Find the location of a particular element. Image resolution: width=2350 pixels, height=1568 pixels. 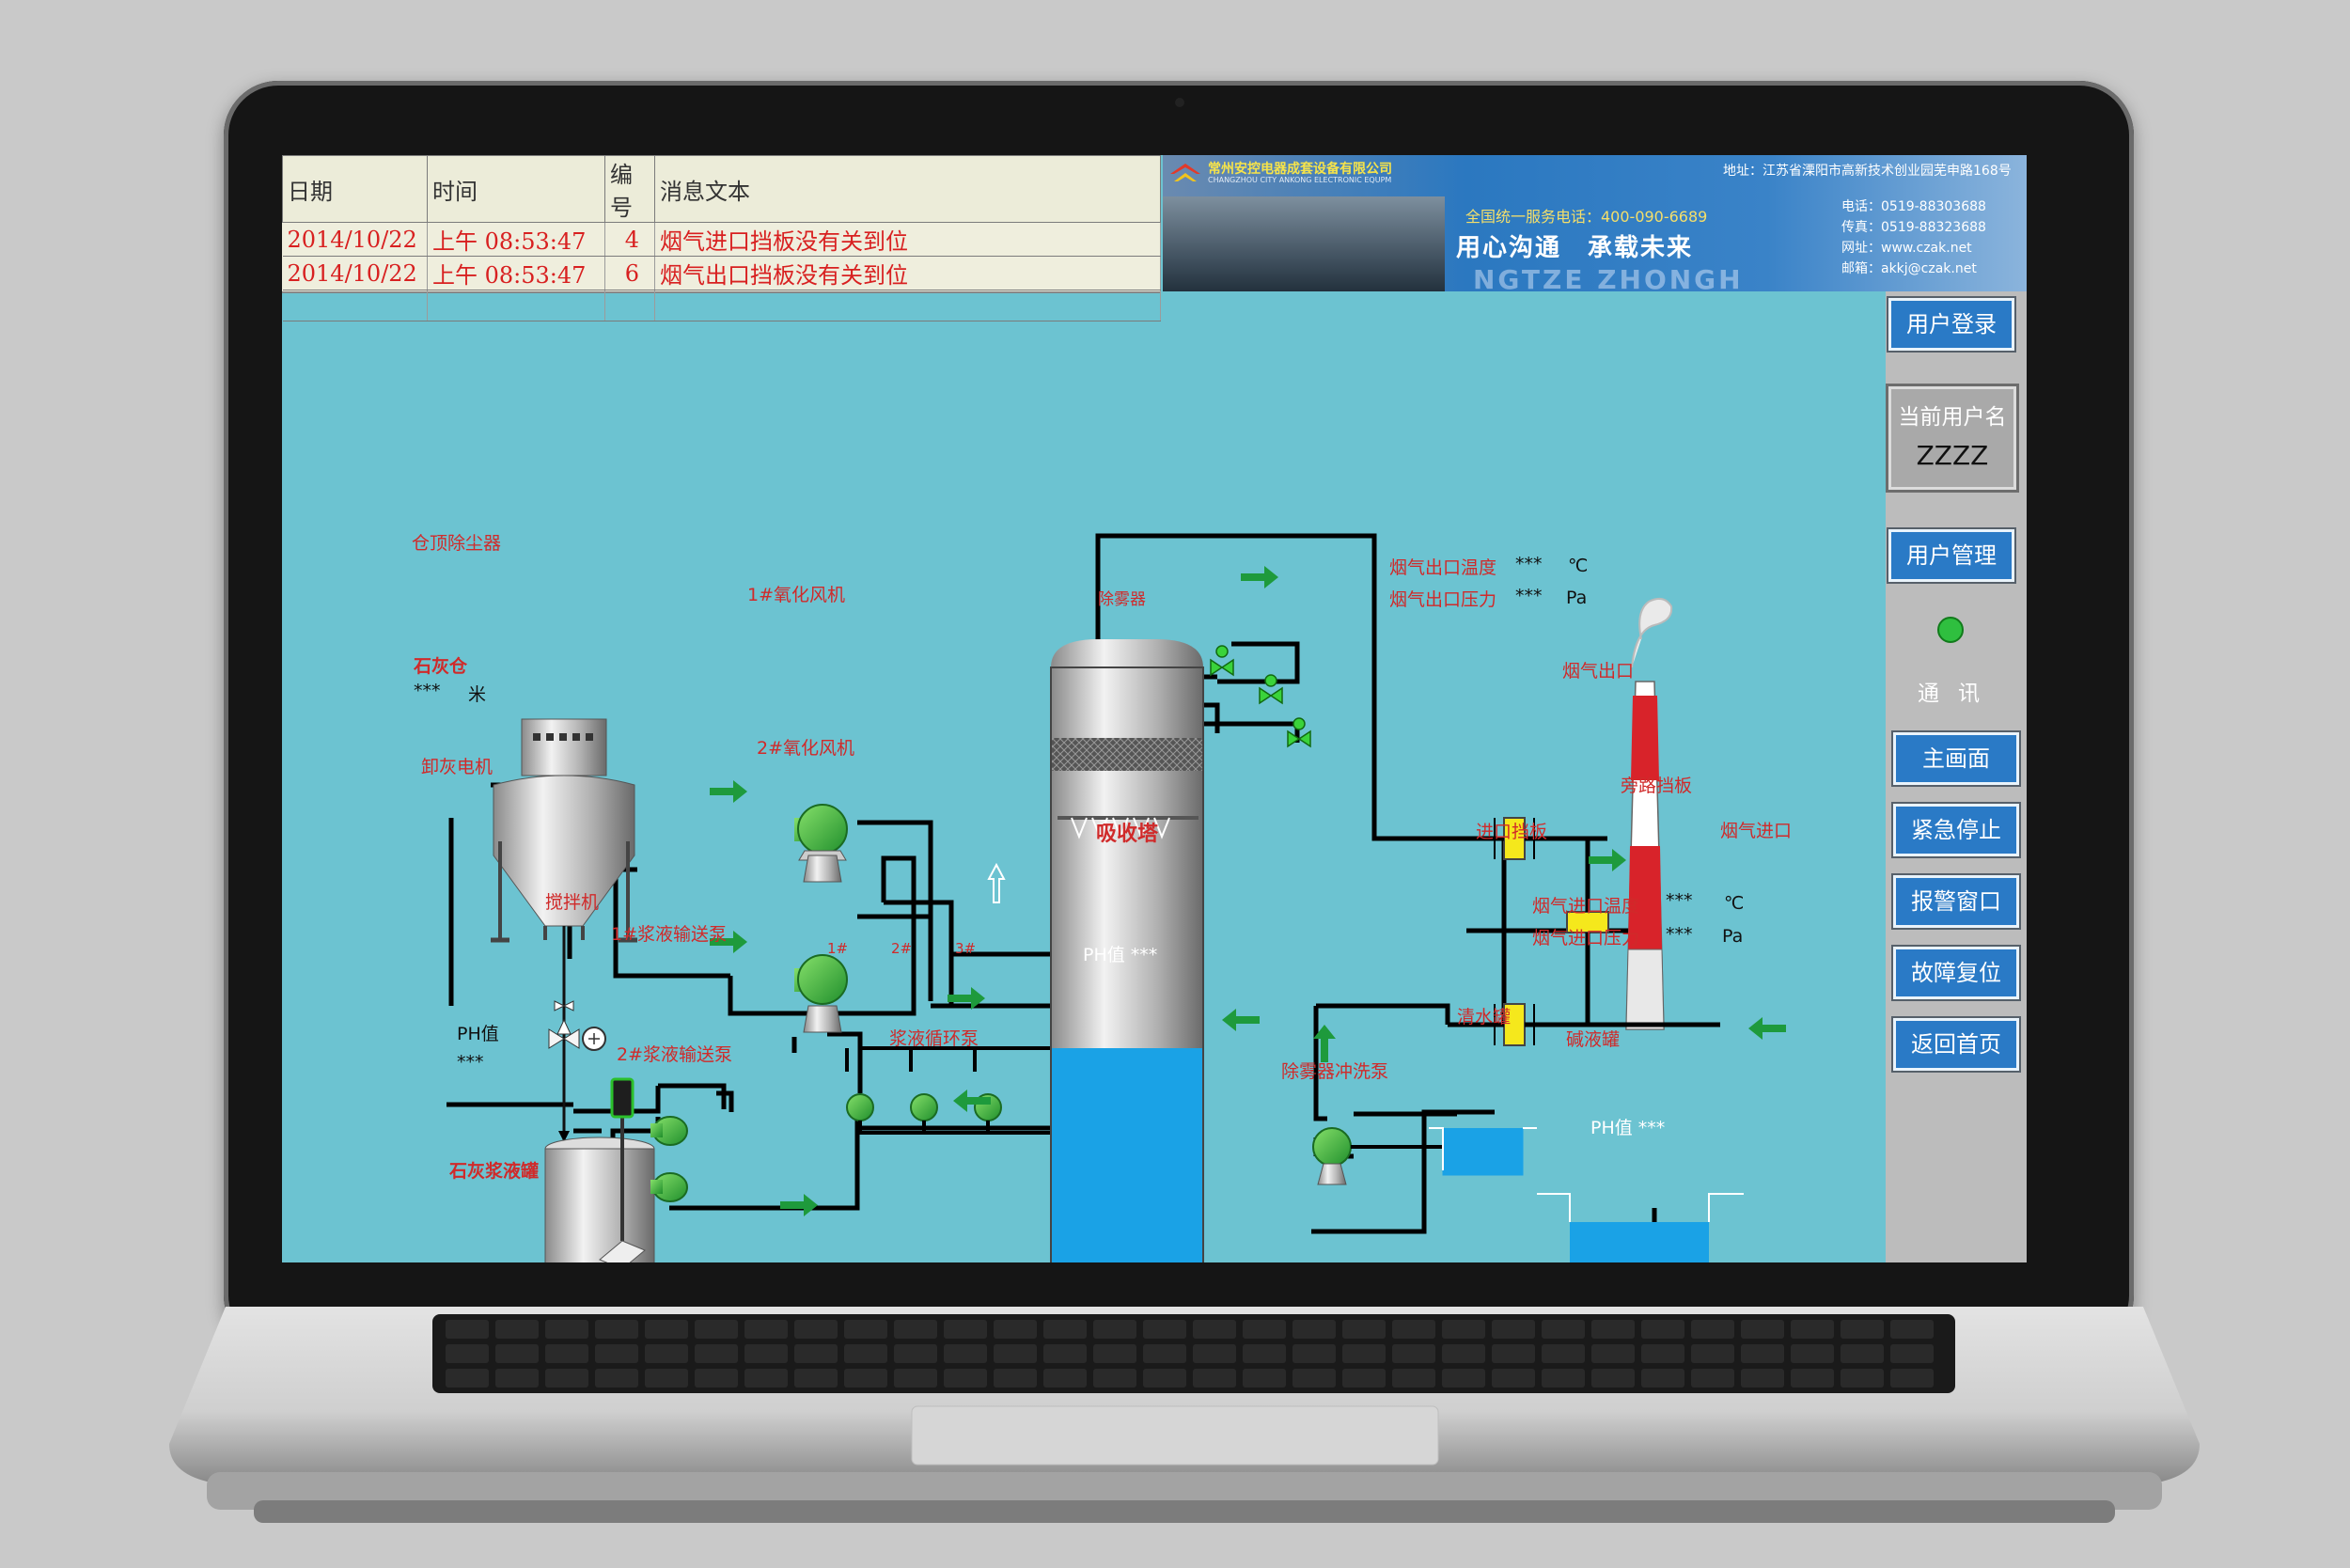

label-fan1: 1#氧化风机 is located at coordinates (796, 595).